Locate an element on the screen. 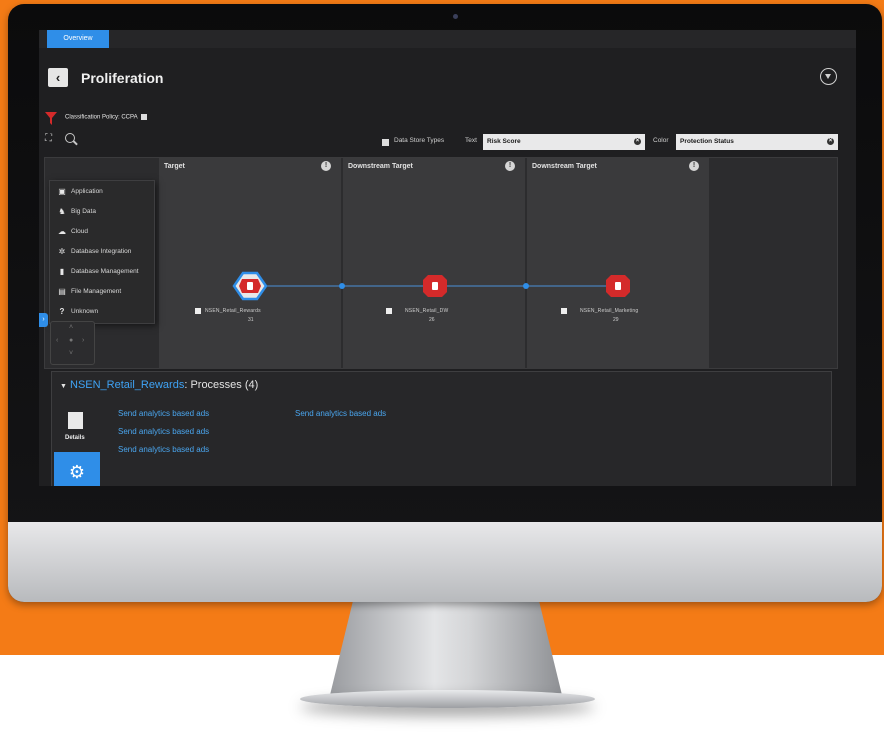 The width and height of the screenshot is (884, 740). data-store-types-checkbox is located at coordinates (385, 142).